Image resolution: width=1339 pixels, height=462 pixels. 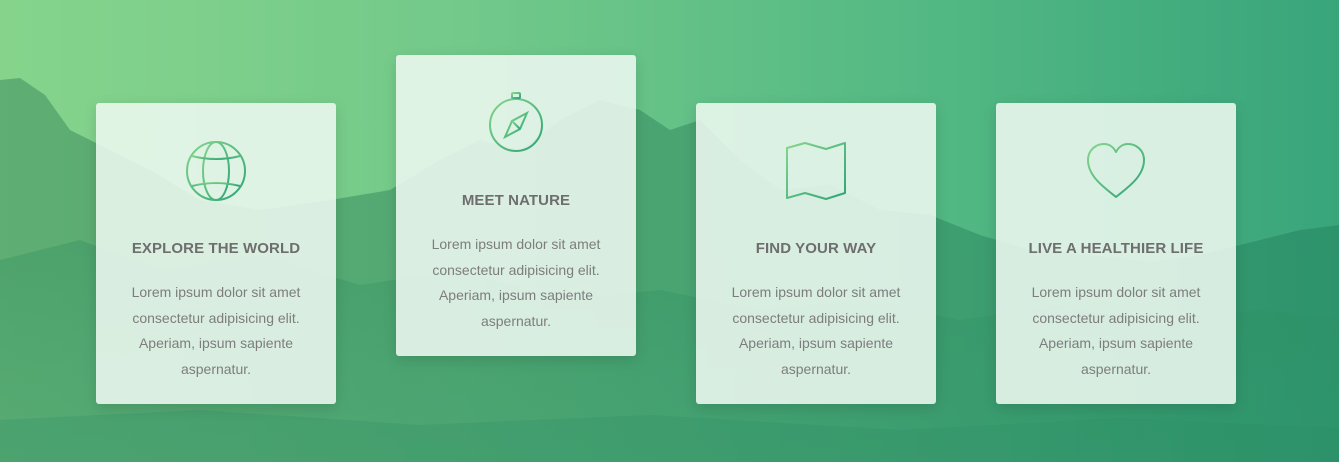 I want to click on globe-icon, so click(x=216, y=171).